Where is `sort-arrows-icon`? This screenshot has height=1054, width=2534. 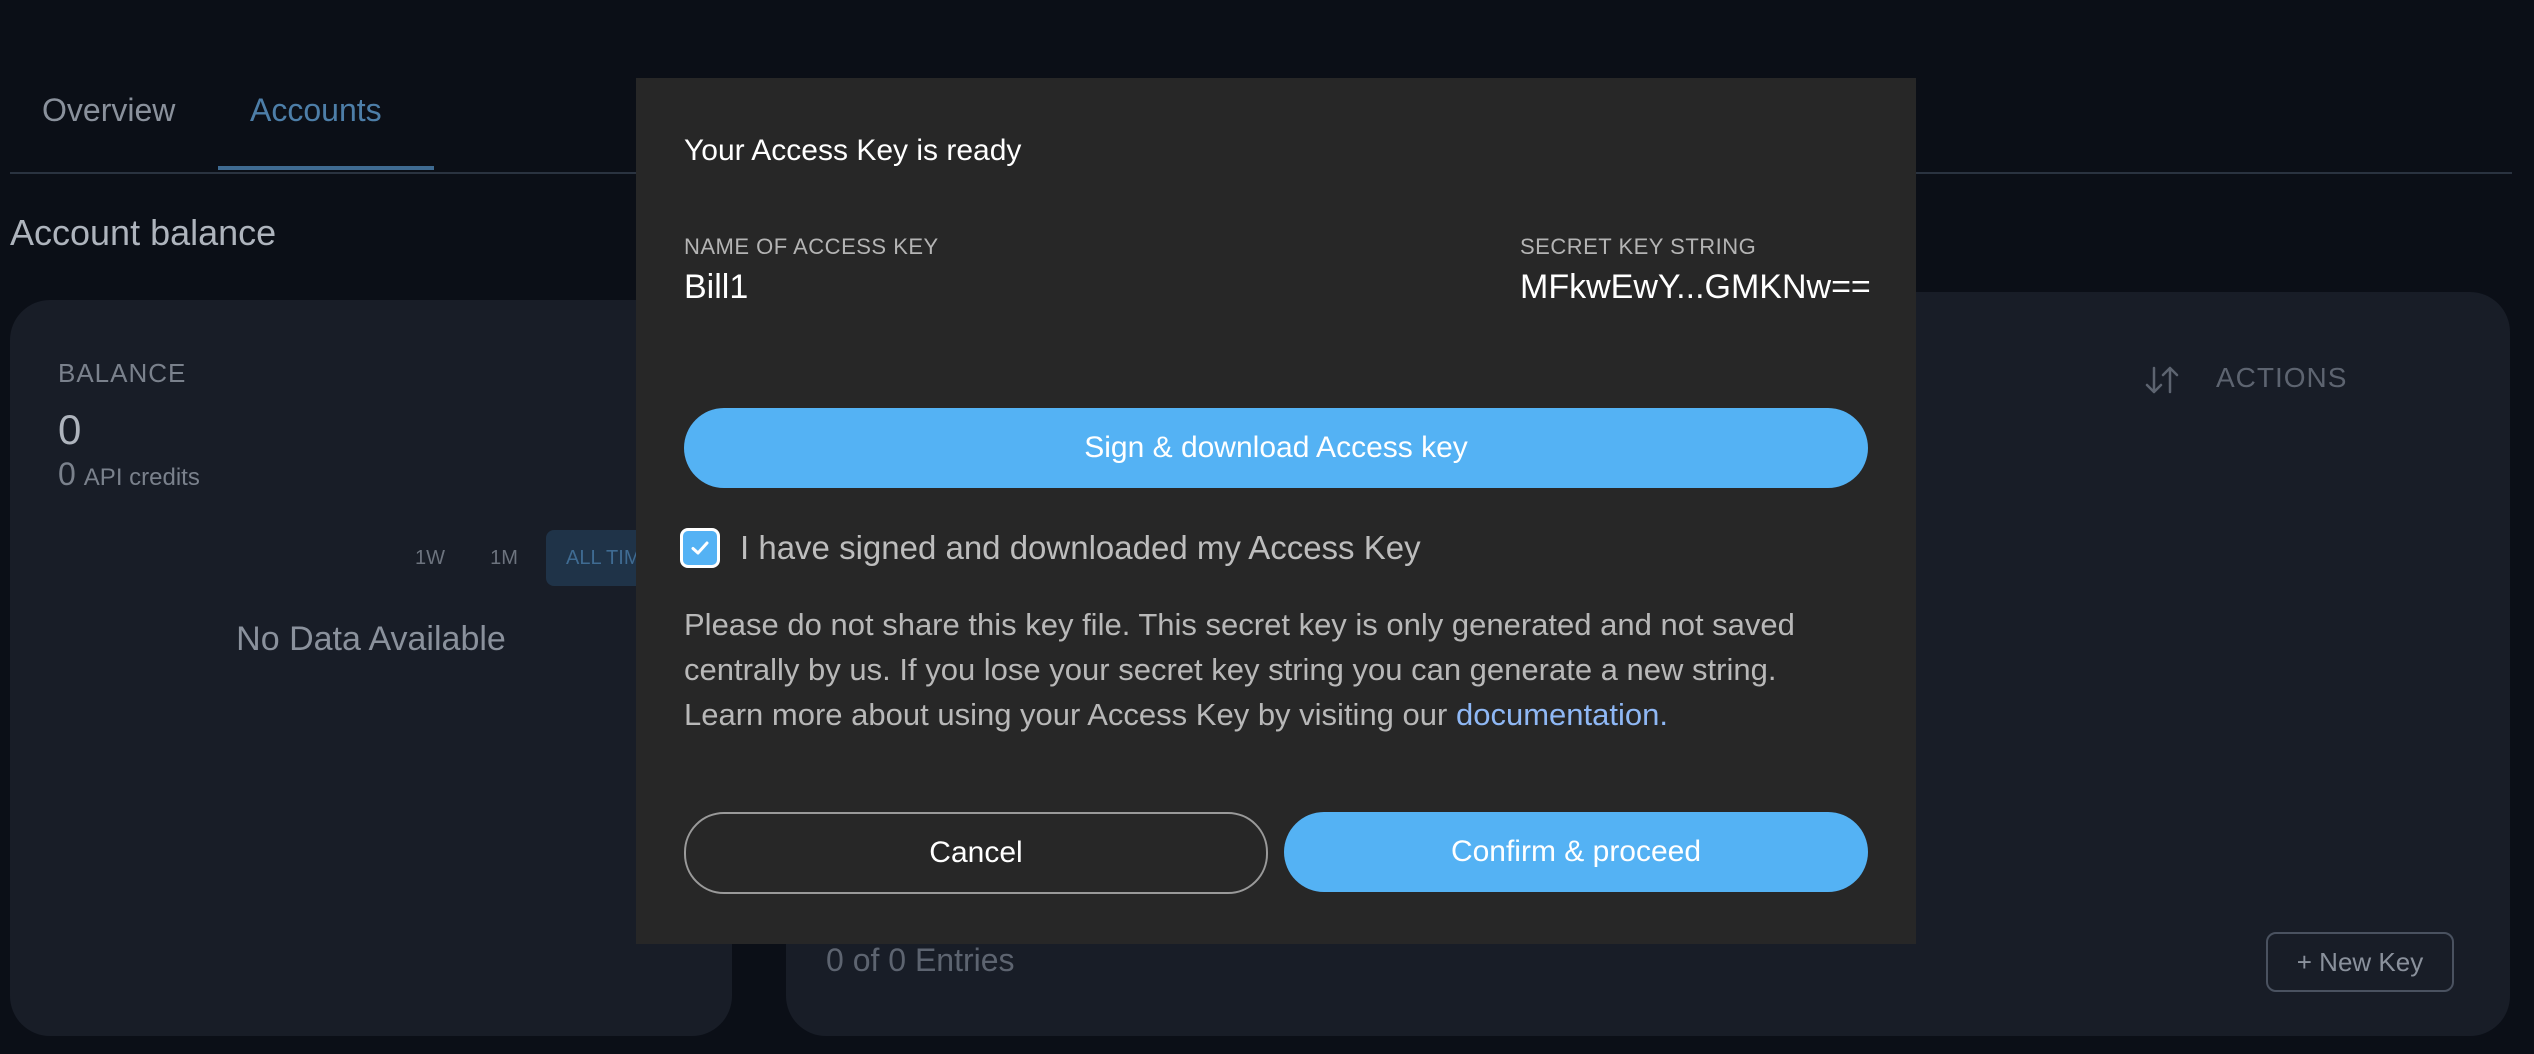 sort-arrows-icon is located at coordinates (2162, 380).